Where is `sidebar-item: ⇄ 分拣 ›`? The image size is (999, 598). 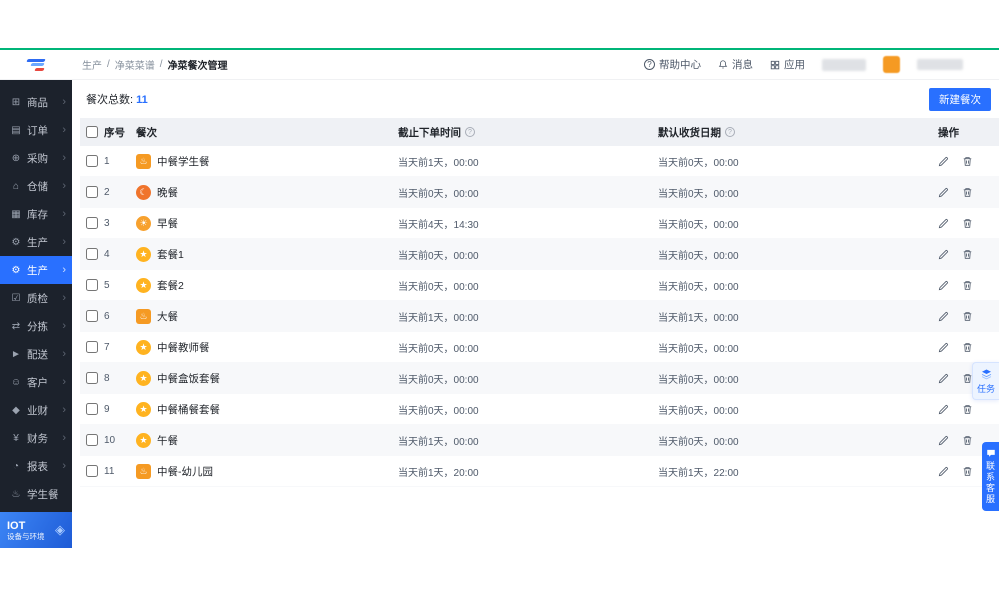 sidebar-item: ⇄ 分拣 › is located at coordinates (36, 326).